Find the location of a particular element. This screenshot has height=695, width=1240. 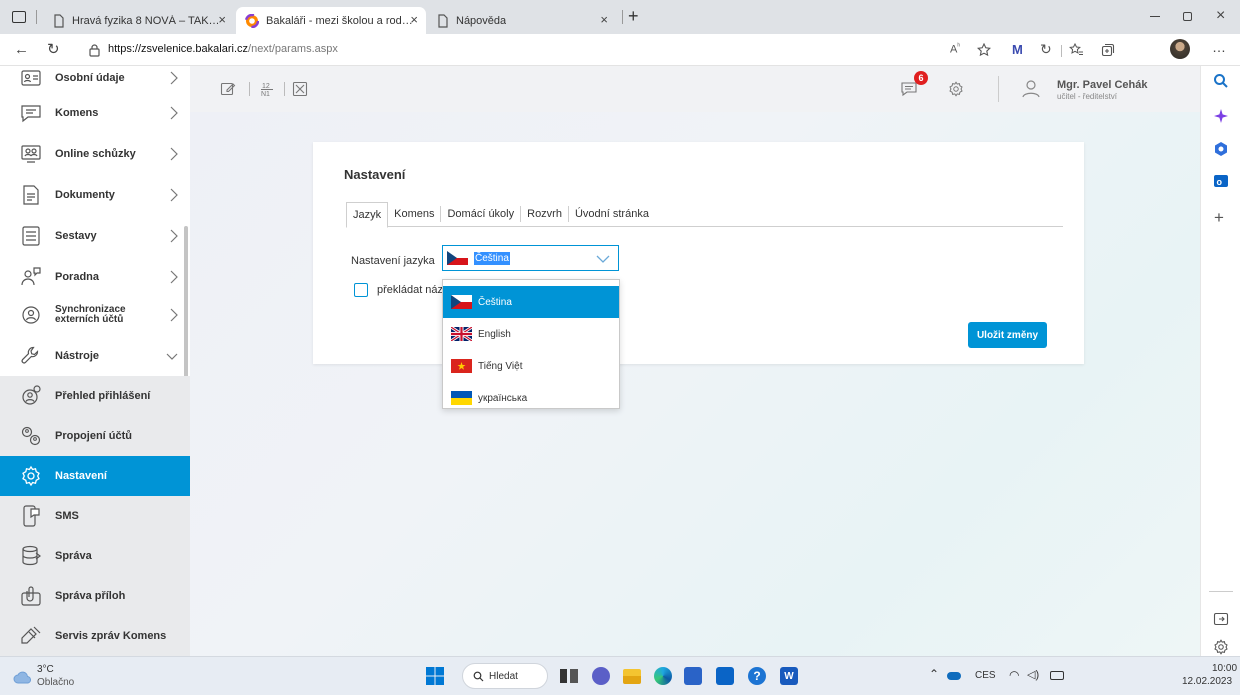

sidebar-item-nastaveni: Nastavení is located at coordinates (95, 476).